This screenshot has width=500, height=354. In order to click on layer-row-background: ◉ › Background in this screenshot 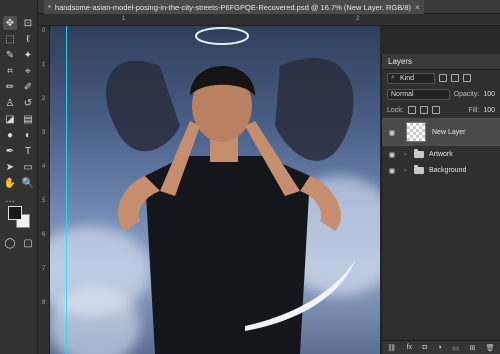, I will do `click(441, 170)`.